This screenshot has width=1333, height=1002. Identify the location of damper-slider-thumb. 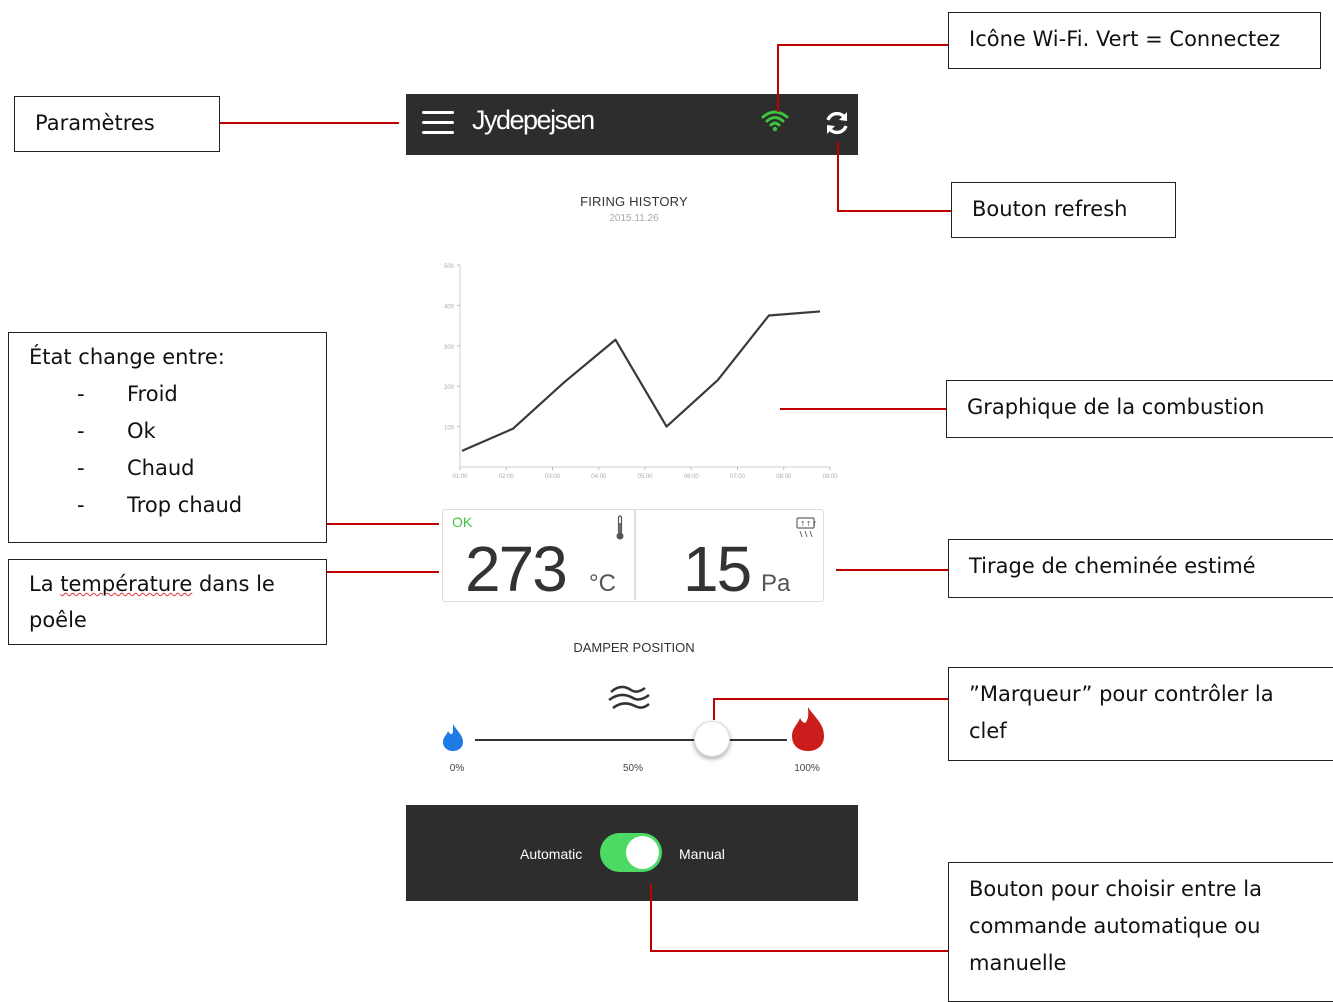
(712, 739).